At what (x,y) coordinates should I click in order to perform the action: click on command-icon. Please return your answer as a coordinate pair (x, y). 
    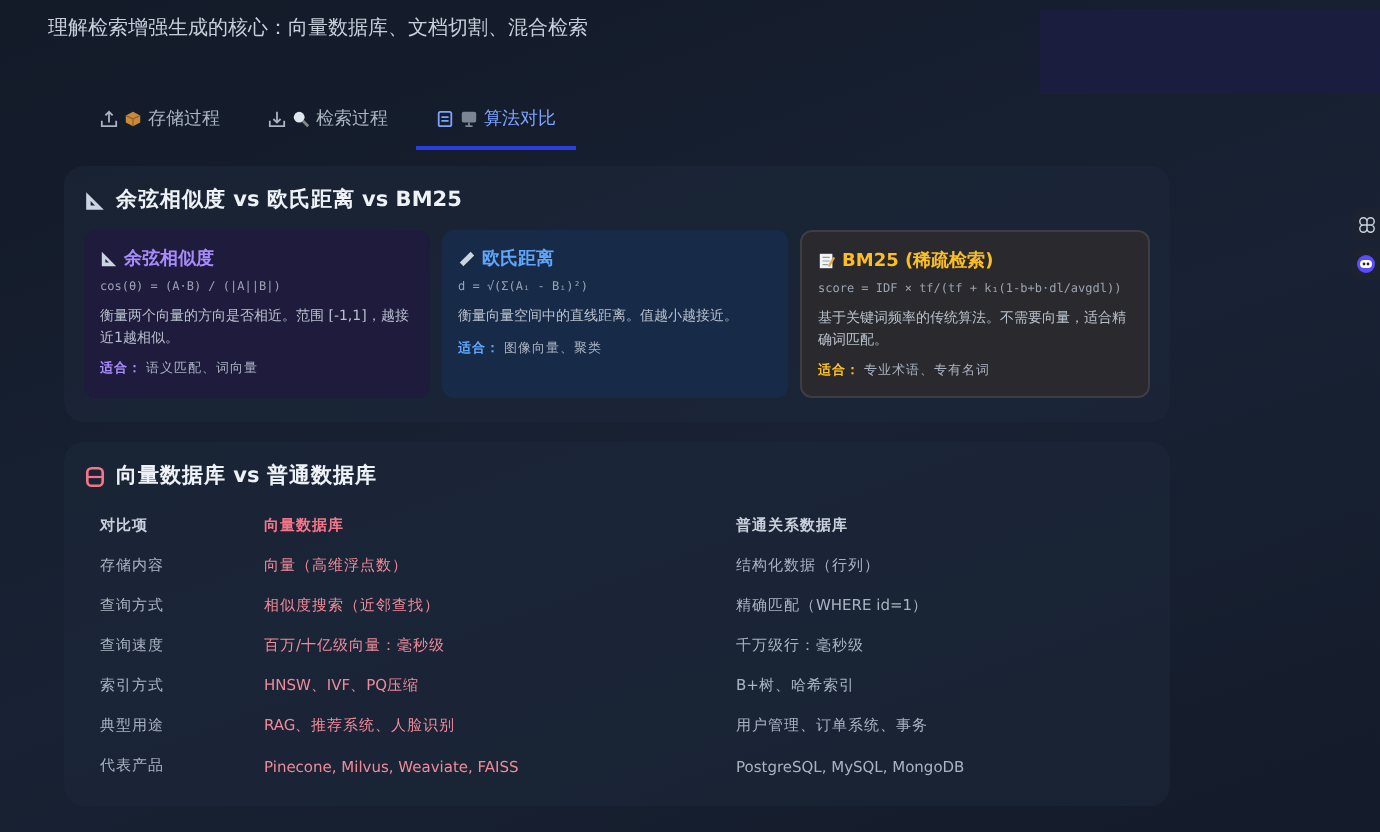
    Looking at the image, I should click on (1366, 224).